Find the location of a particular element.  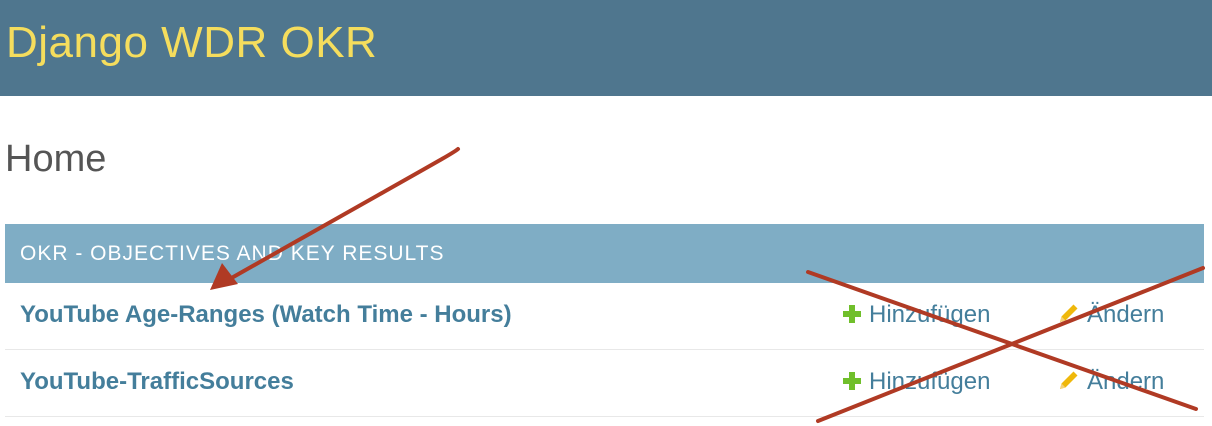

model-link-youtube-age-ranges: YouTube Age-Ranges (Watch Time - Hours) is located at coordinates (266, 315).